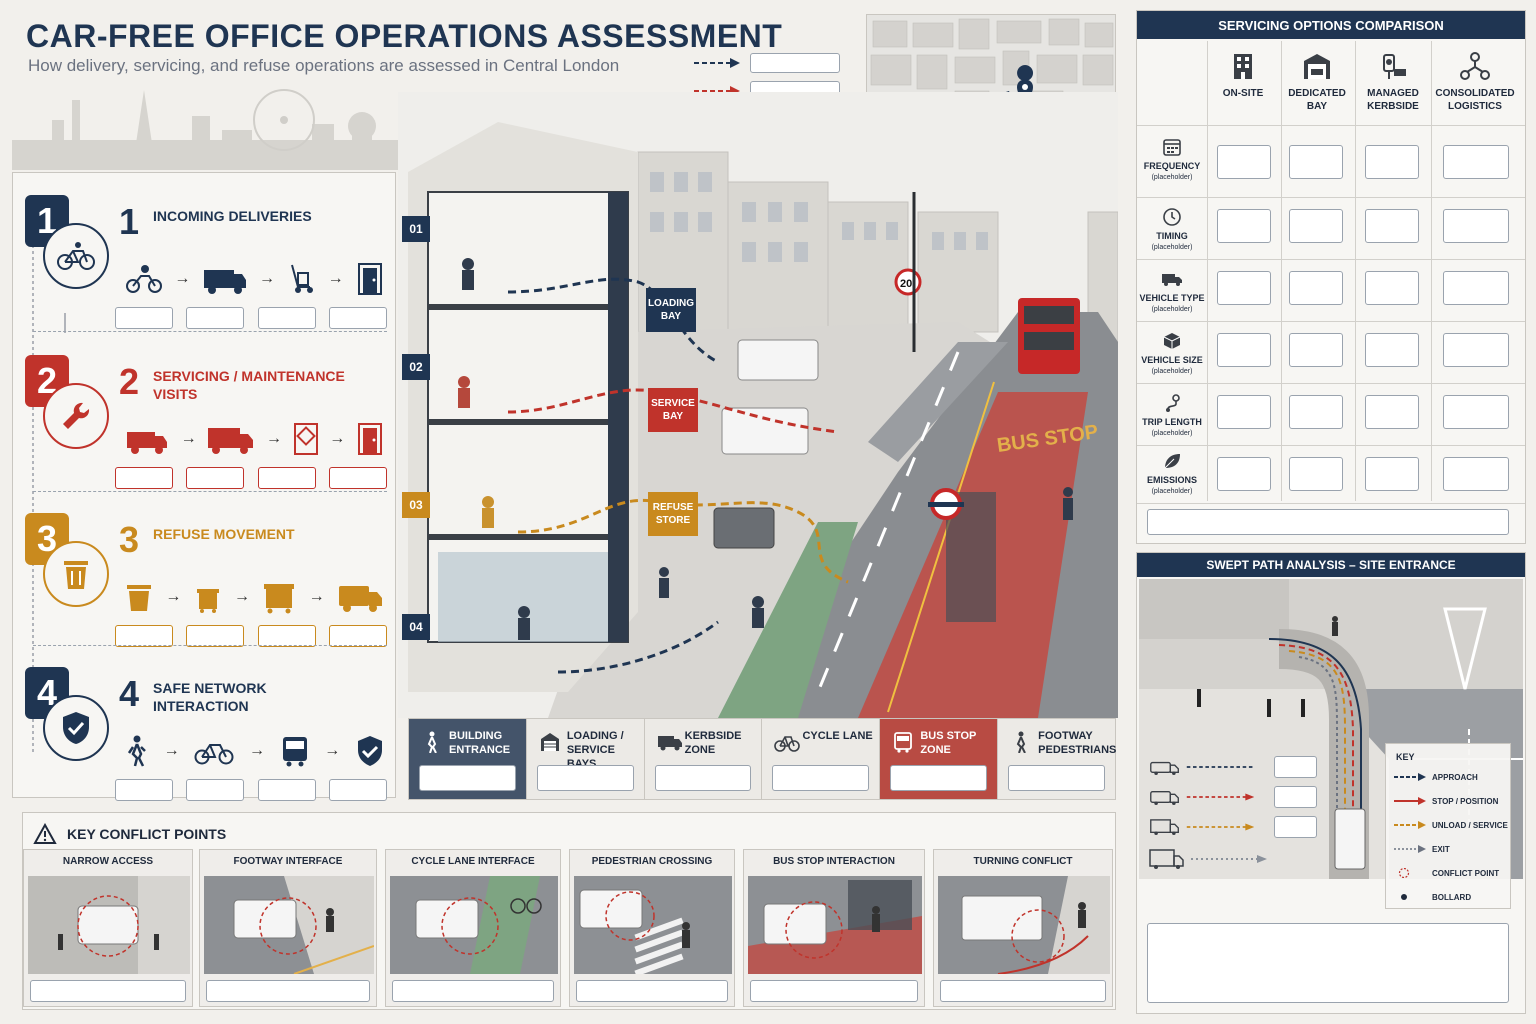 The height and width of the screenshot is (1024, 1536). I want to click on van-icon, so click(1164, 798).